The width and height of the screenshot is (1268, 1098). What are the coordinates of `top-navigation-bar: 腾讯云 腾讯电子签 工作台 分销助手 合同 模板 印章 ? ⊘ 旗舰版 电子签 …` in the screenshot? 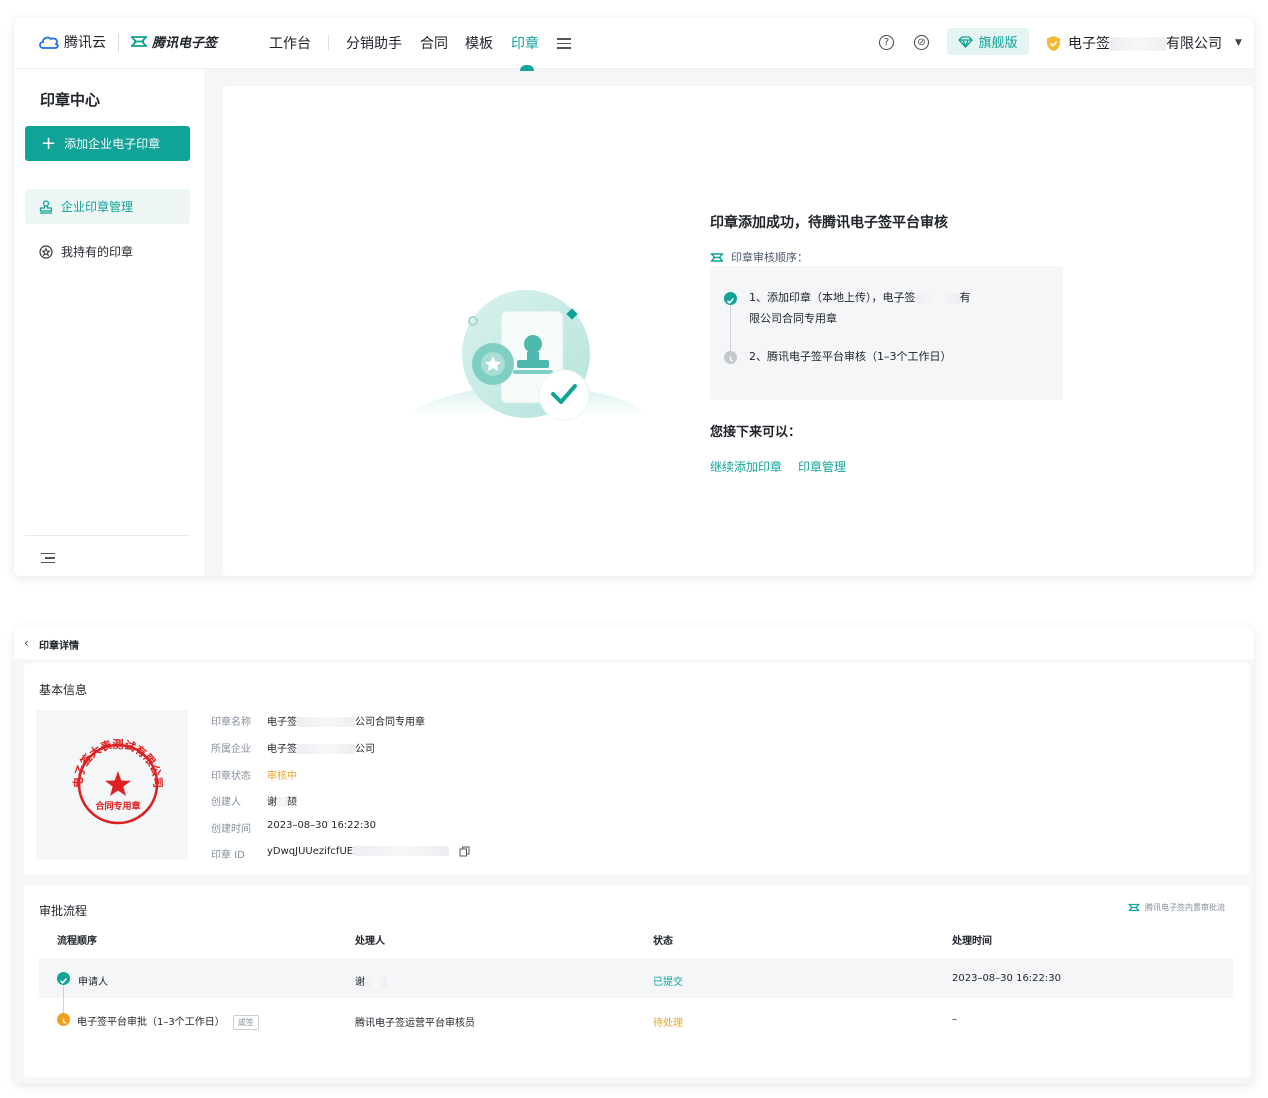 It's located at (634, 44).